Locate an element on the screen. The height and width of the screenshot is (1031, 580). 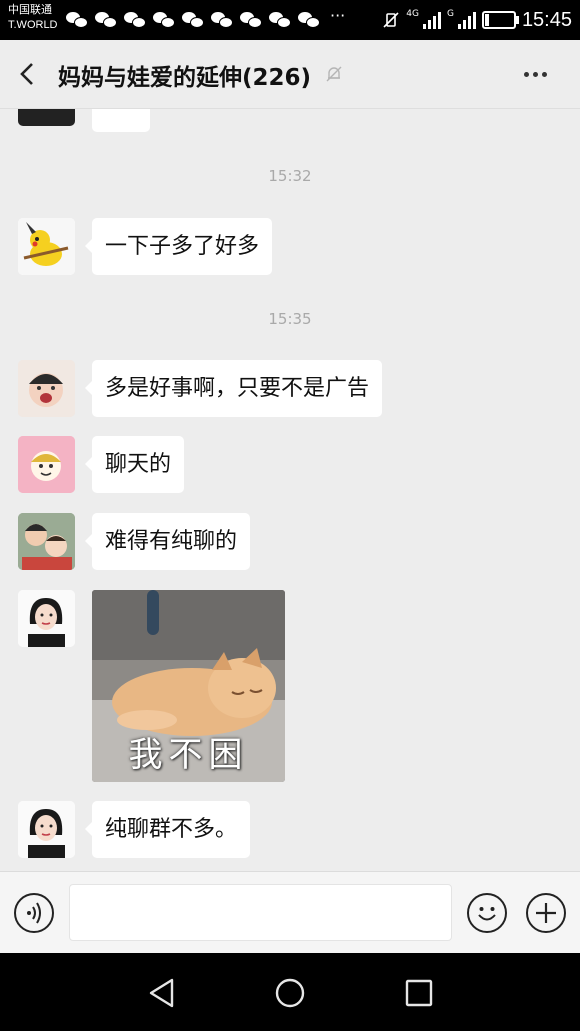
message-bubble: 一下子多了好多 is located at coordinates (178, 246).